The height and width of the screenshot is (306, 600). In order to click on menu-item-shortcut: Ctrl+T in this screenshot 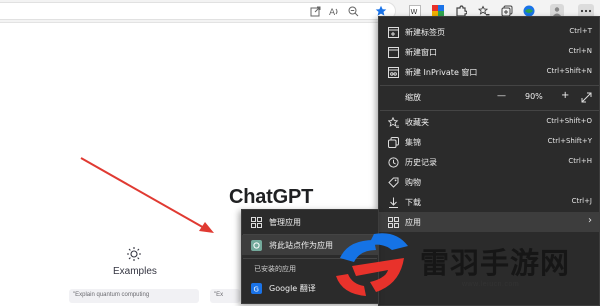, I will do `click(580, 31)`.